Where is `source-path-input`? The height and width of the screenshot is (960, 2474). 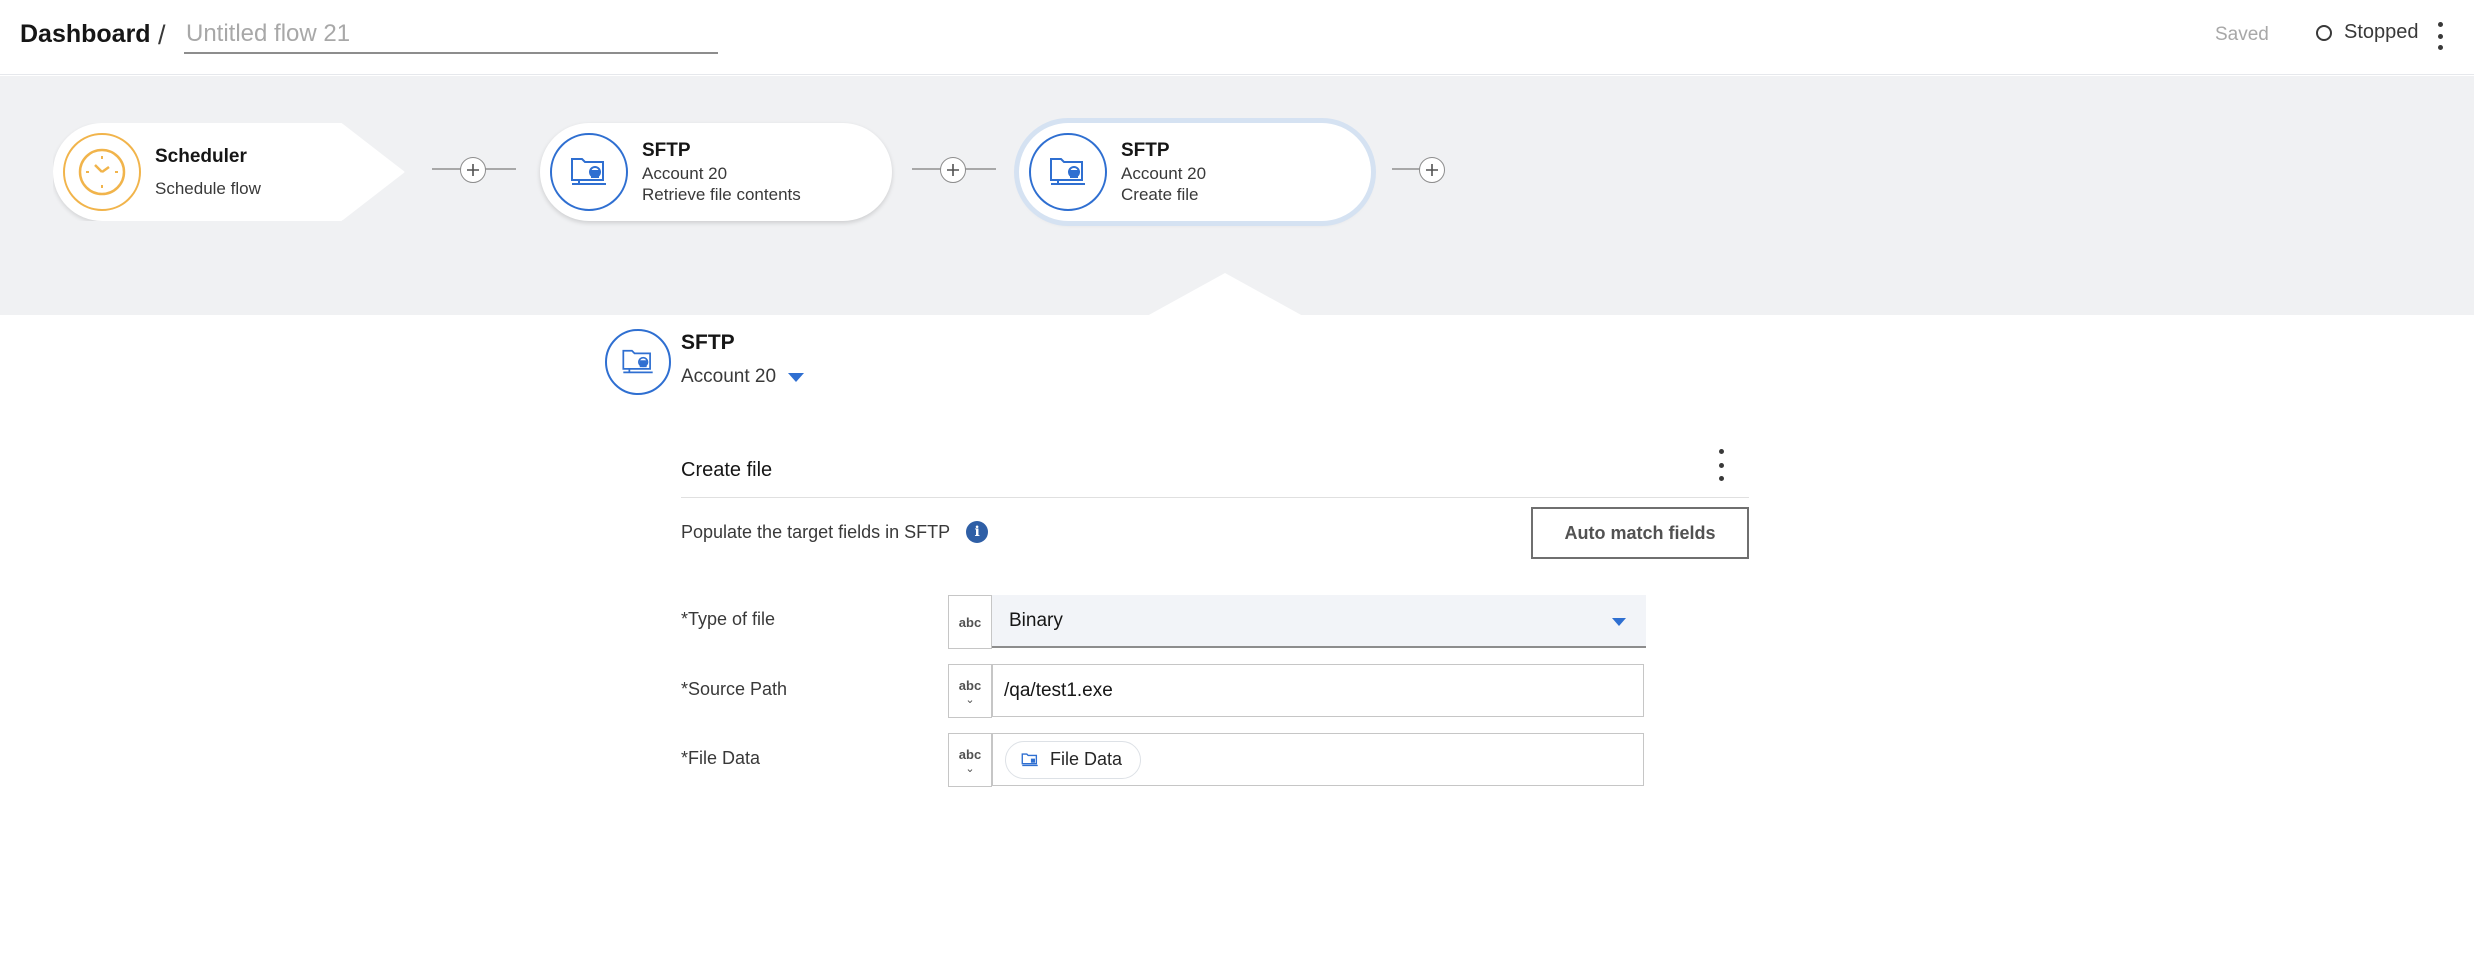 source-path-input is located at coordinates (1318, 690).